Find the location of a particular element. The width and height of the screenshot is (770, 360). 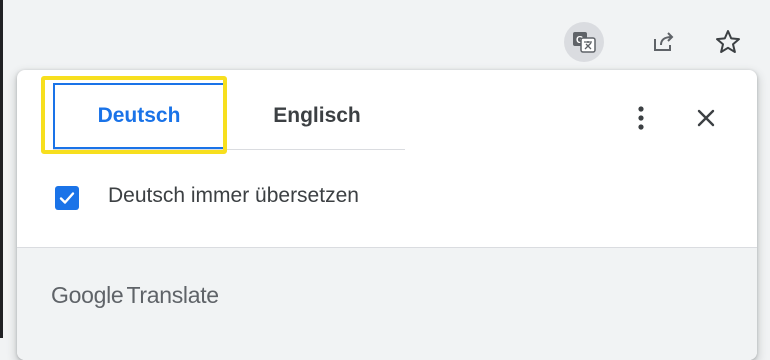

tab-target-language: Englisch is located at coordinates (317, 116).